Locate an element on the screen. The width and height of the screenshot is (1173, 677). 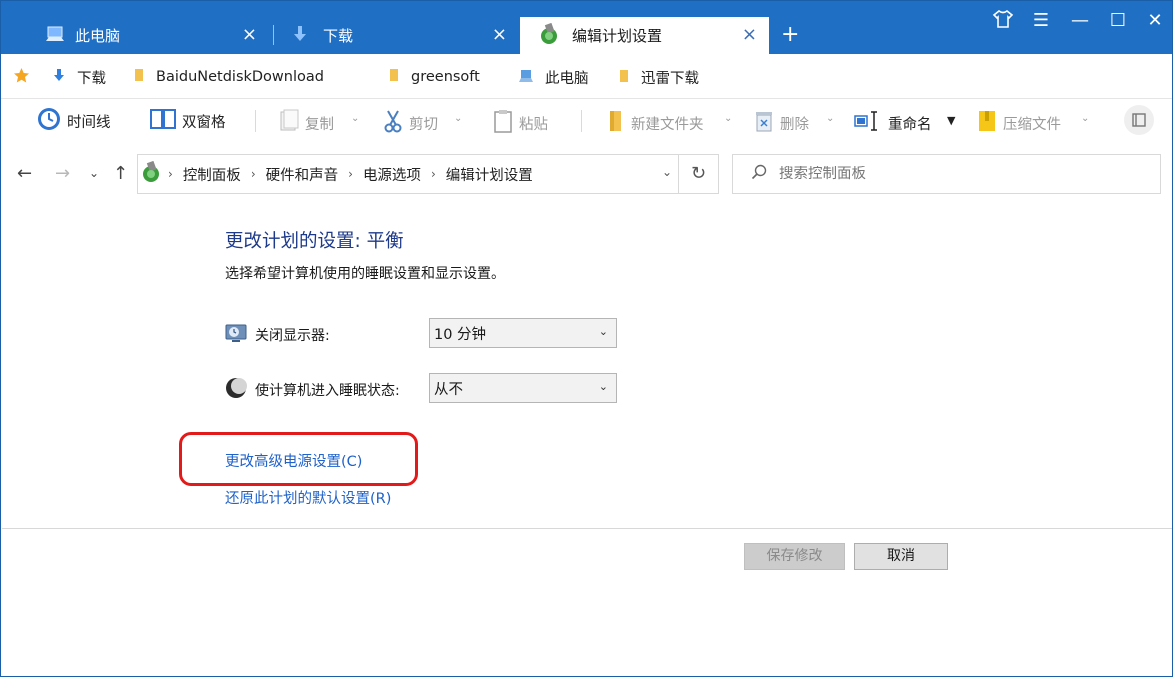
caret-down-icon: ▼ is located at coordinates (951, 120).